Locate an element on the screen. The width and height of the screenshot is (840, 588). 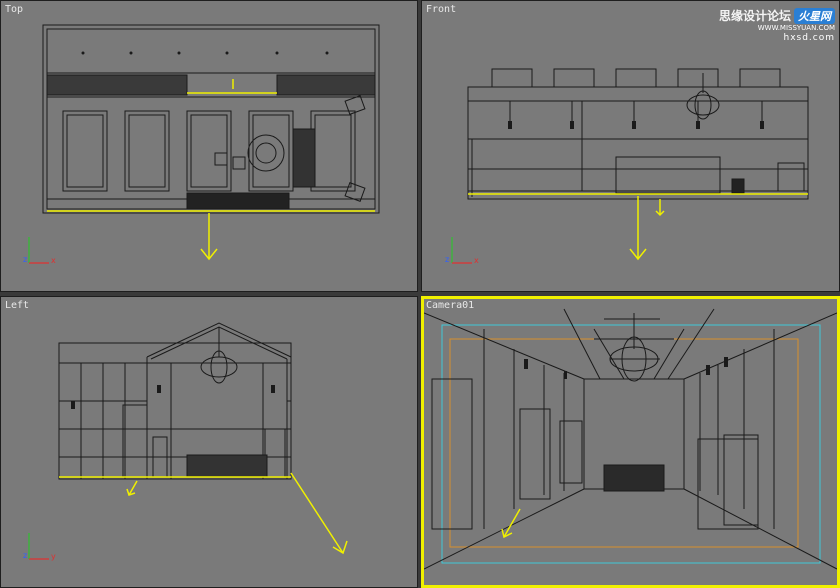
viewport-label-front: Front is located at coordinates (441, 9).